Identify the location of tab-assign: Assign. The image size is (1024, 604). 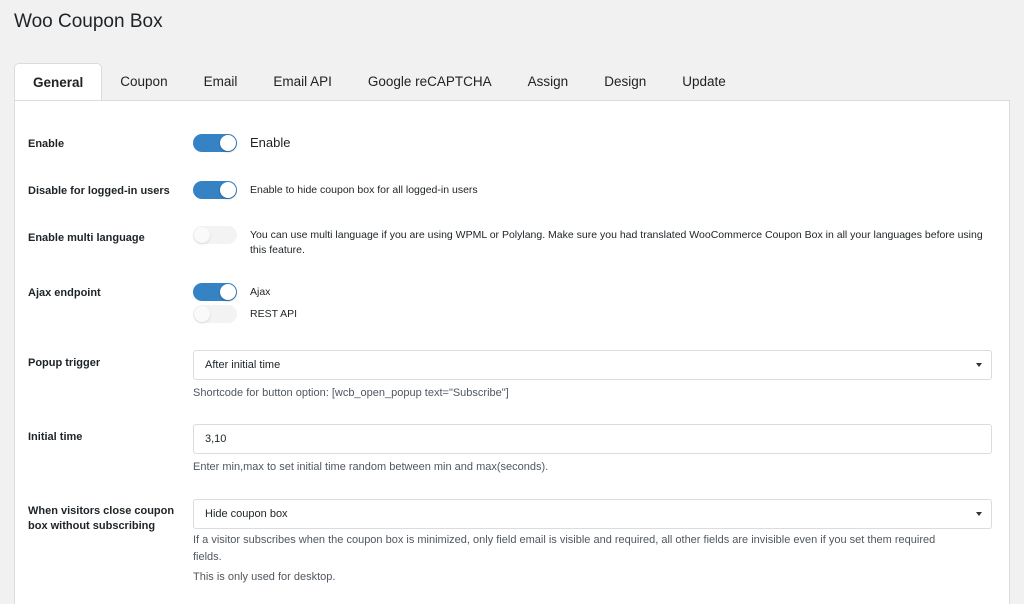
(548, 82).